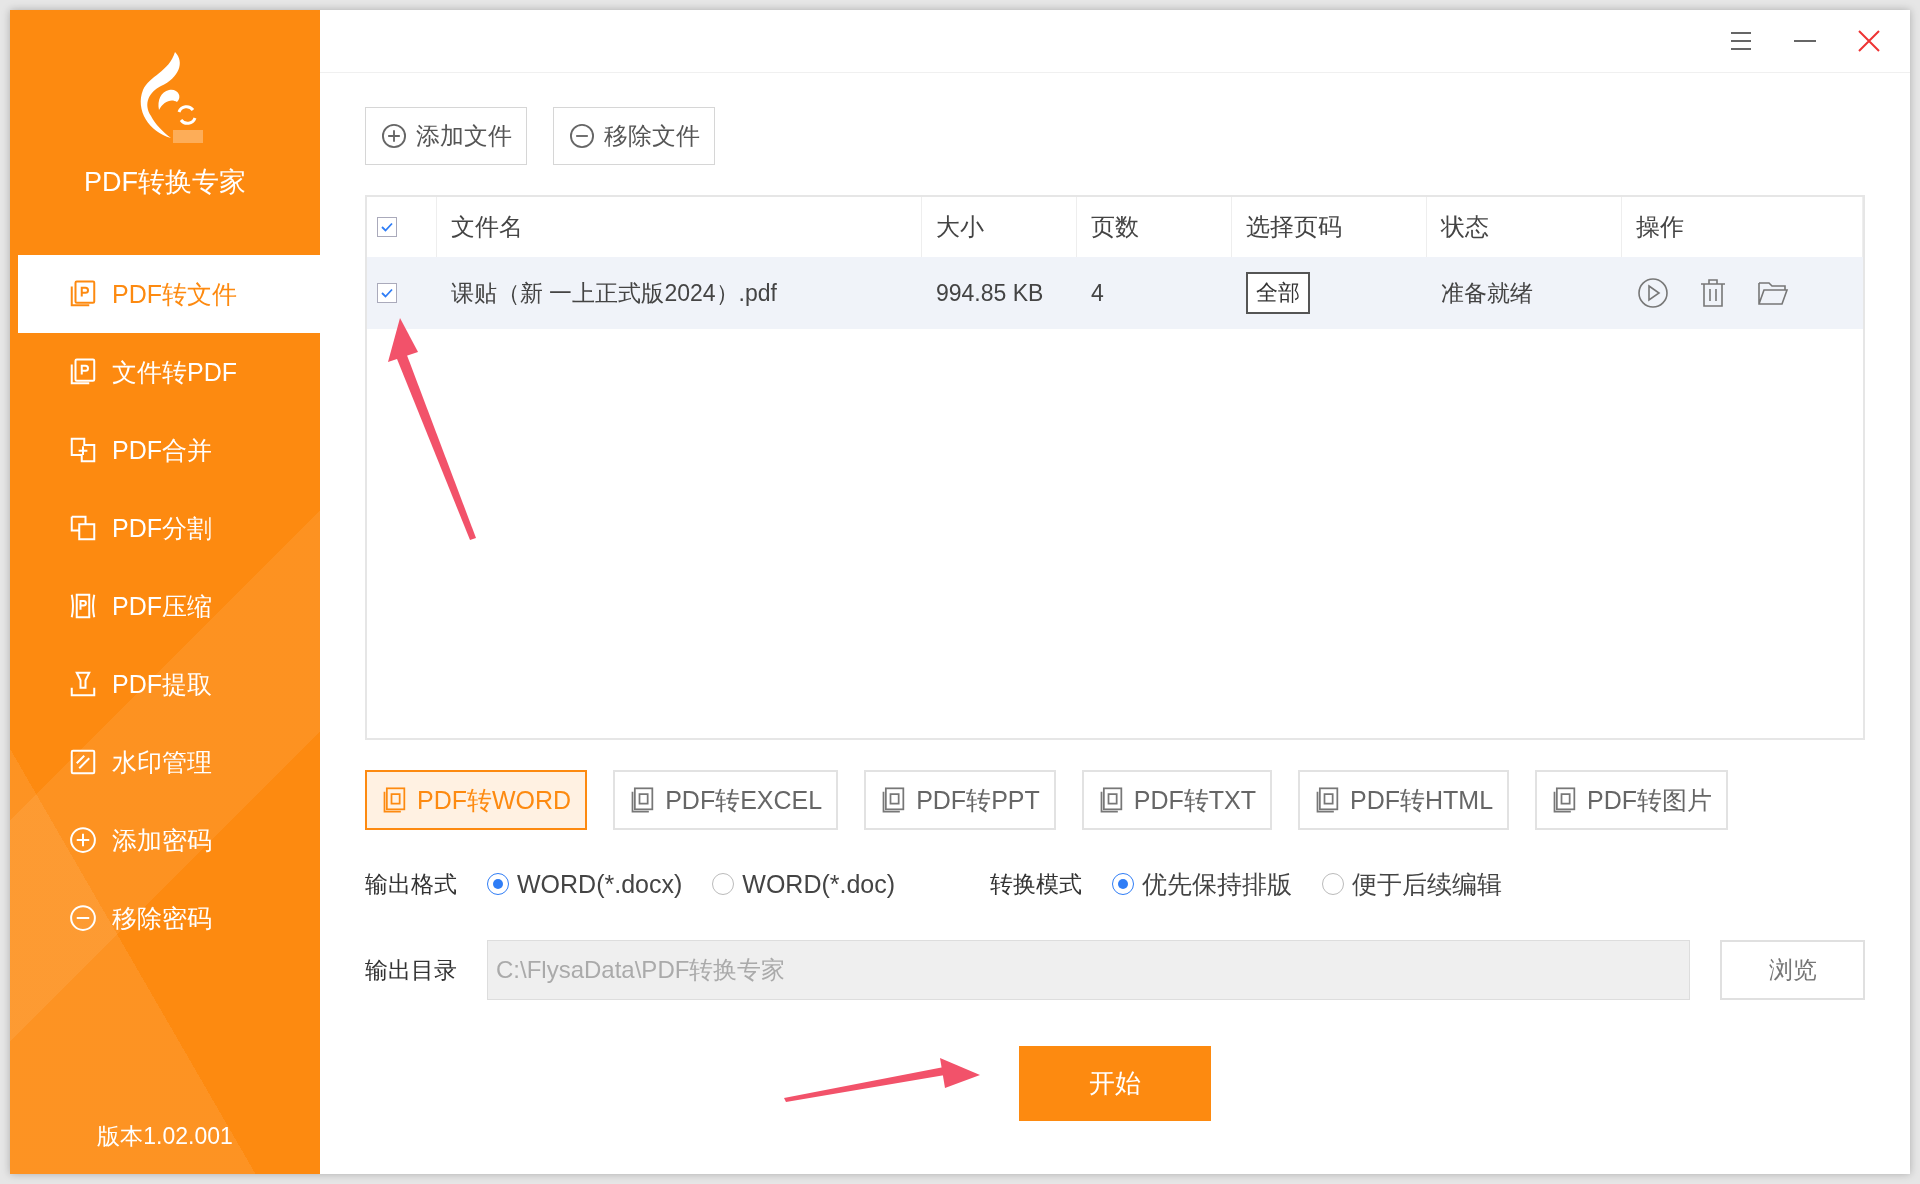 Image resolution: width=1920 pixels, height=1184 pixels. Describe the element at coordinates (83, 606) in the screenshot. I see `compress-icon` at that location.